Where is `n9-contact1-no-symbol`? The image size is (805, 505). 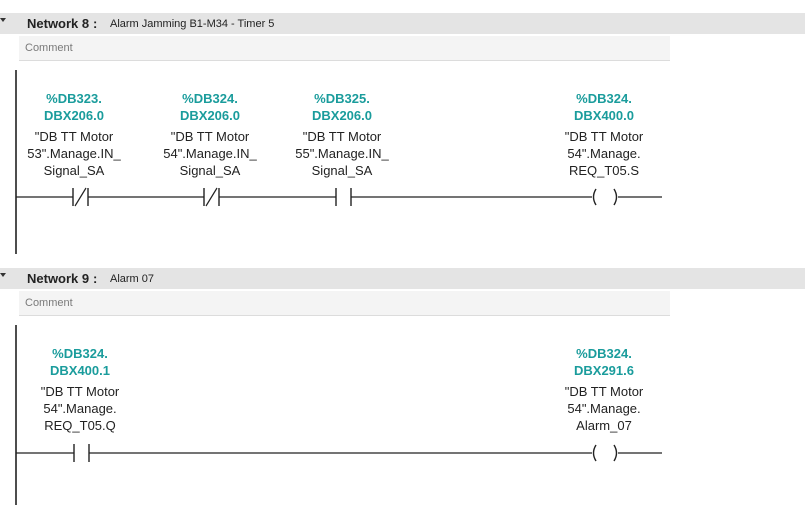 n9-contact1-no-symbol is located at coordinates (81, 453).